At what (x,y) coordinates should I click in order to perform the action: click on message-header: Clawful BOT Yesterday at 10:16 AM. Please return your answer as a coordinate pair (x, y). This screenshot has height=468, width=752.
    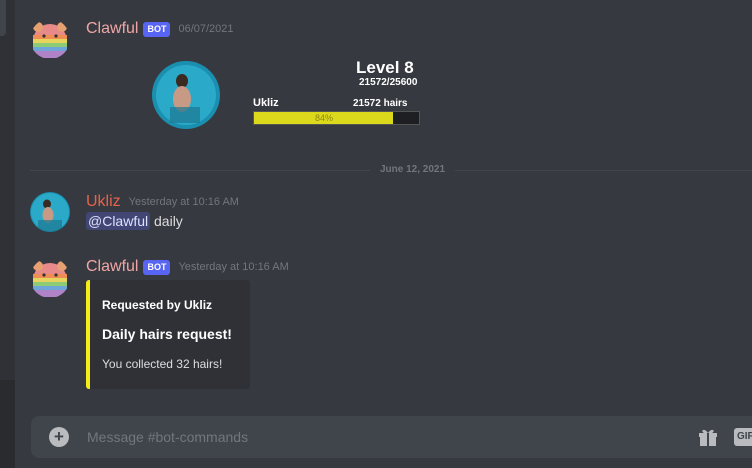
    Looking at the image, I should click on (187, 267).